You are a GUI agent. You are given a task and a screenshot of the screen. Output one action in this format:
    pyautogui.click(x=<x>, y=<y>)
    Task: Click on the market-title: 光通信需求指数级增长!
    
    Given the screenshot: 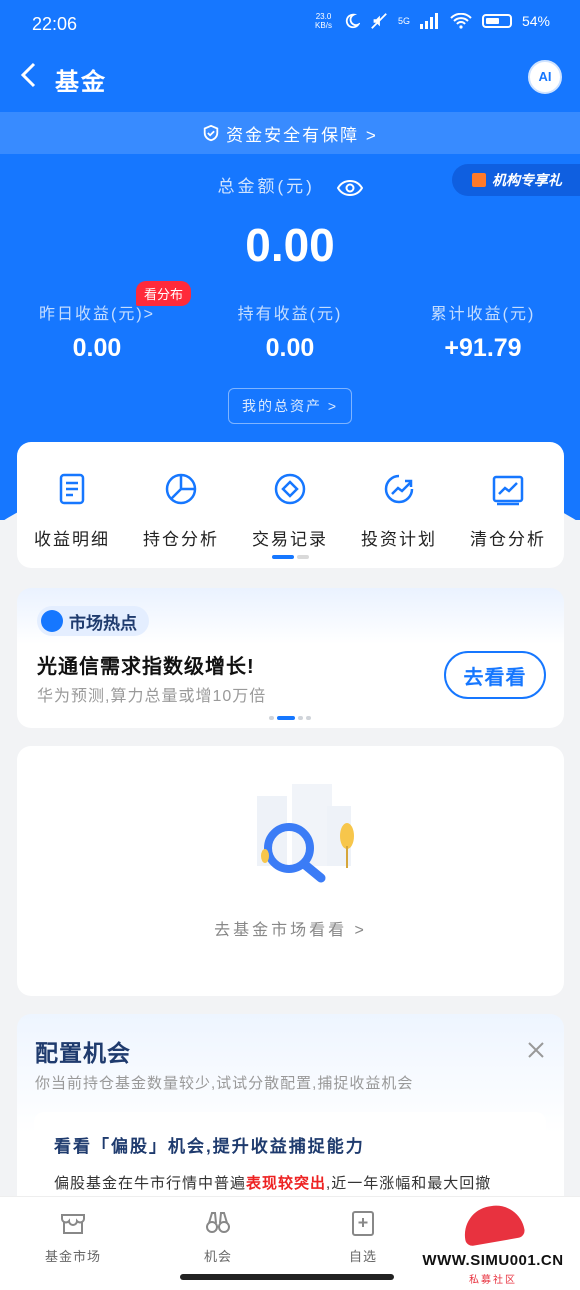 What is the action you would take?
    pyautogui.click(x=146, y=667)
    